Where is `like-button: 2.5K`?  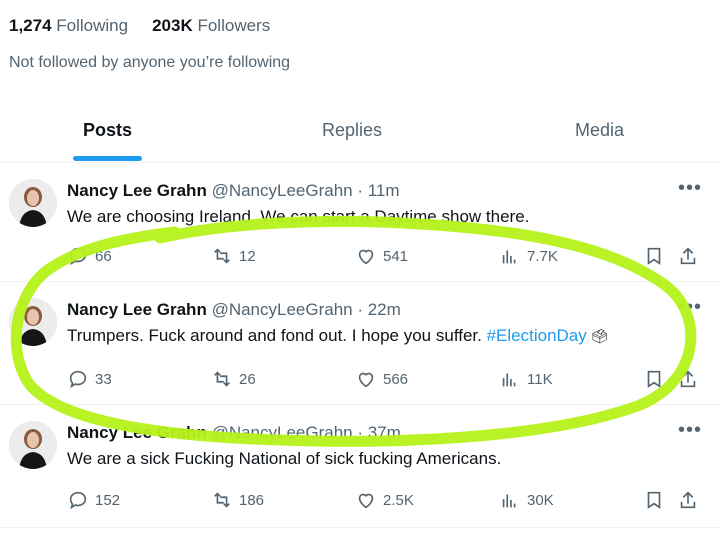
like-button: 2.5K is located at coordinates (384, 500).